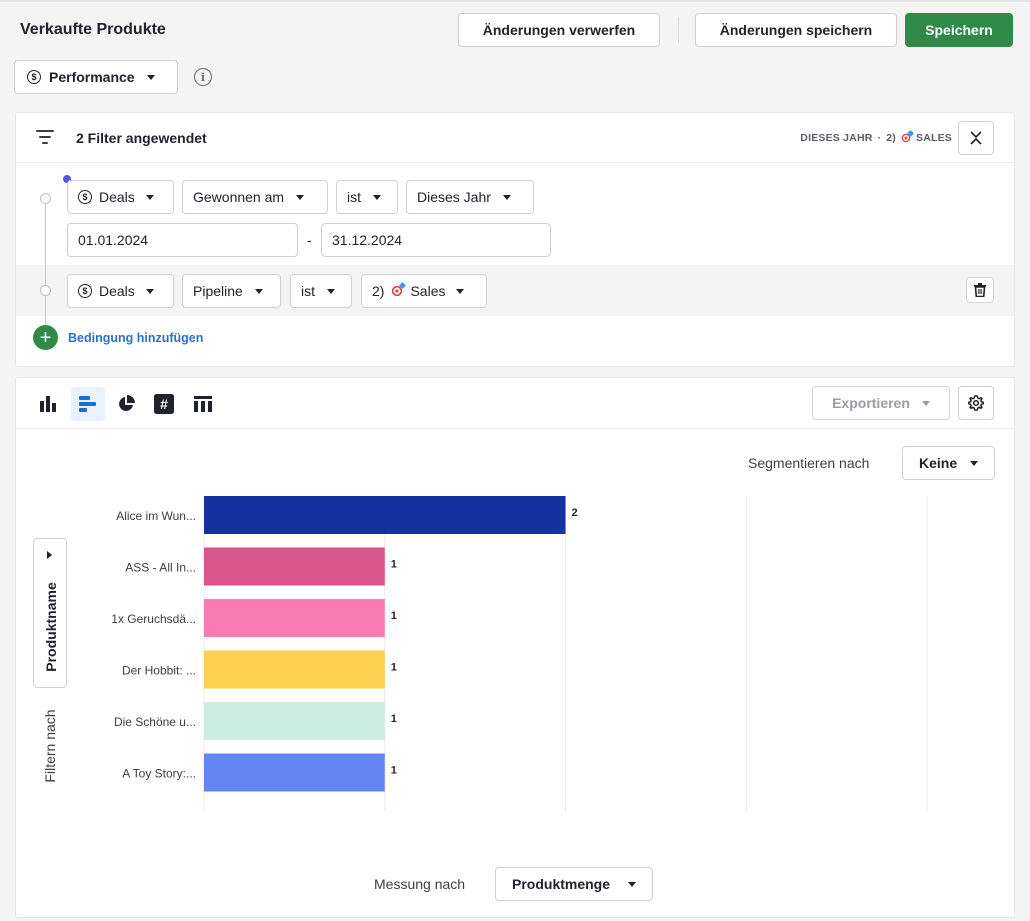 The width and height of the screenshot is (1030, 921). Describe the element at coordinates (933, 138) in the screenshot. I see `summary-pipeline: SALES` at that location.